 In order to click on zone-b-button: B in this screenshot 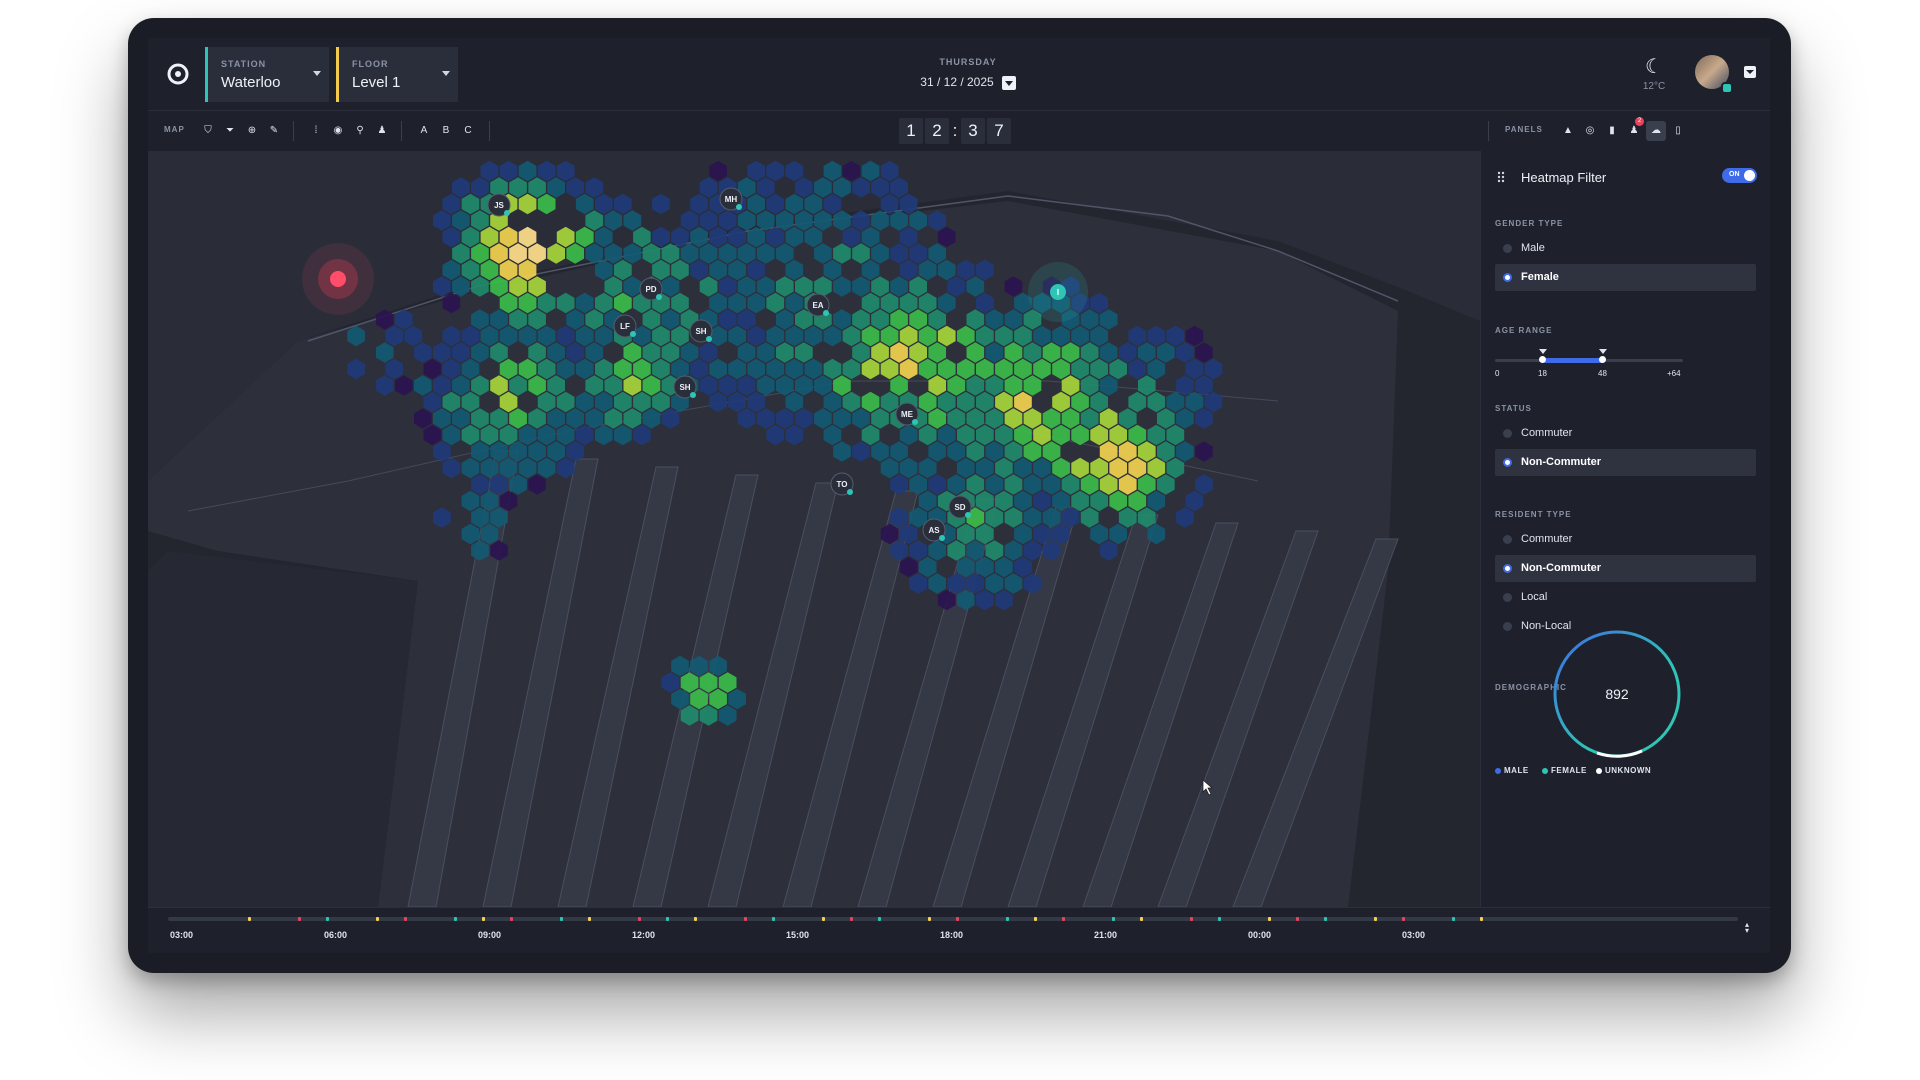, I will do `click(446, 131)`.